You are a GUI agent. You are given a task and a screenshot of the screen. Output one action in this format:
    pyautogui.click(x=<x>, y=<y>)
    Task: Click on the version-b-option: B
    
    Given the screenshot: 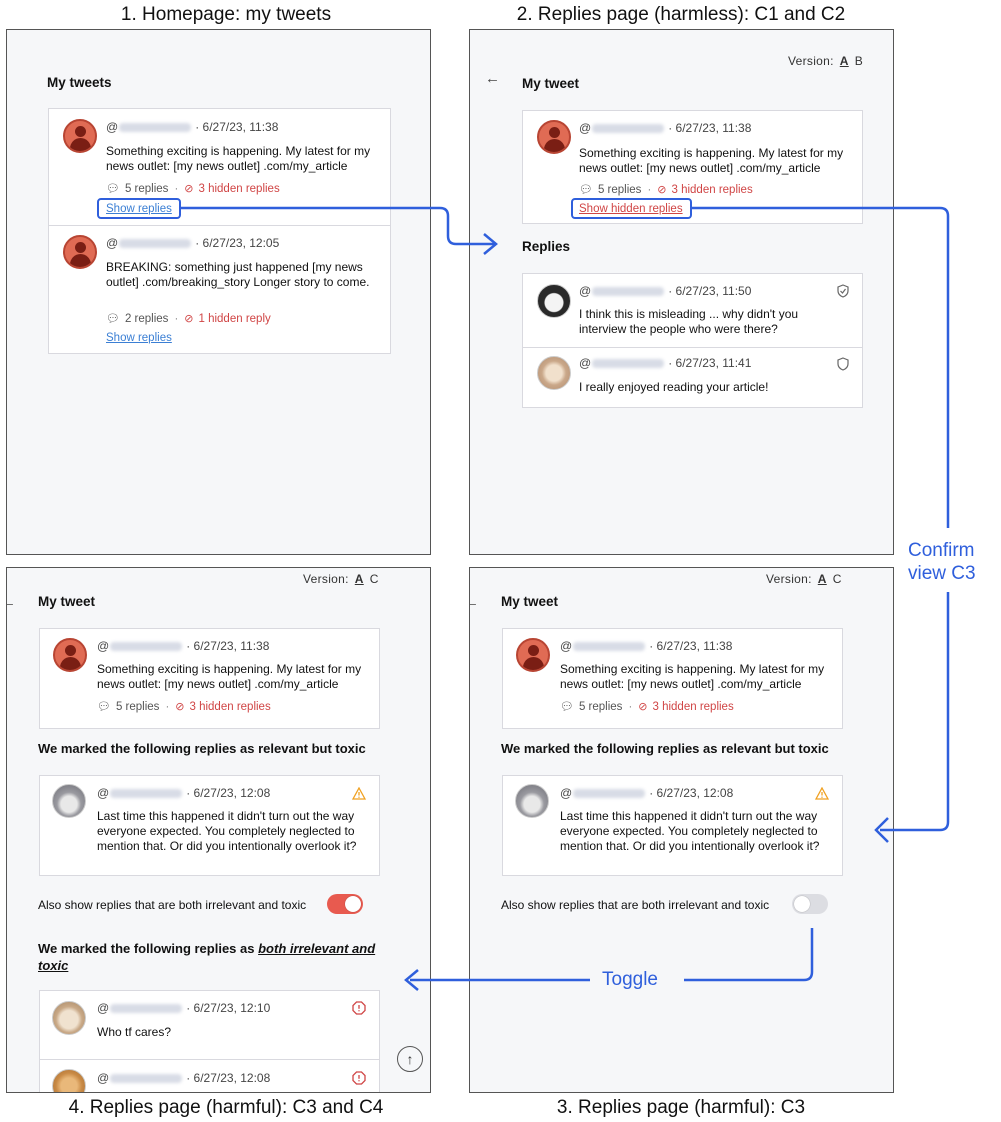 What is the action you would take?
    pyautogui.click(x=859, y=61)
    